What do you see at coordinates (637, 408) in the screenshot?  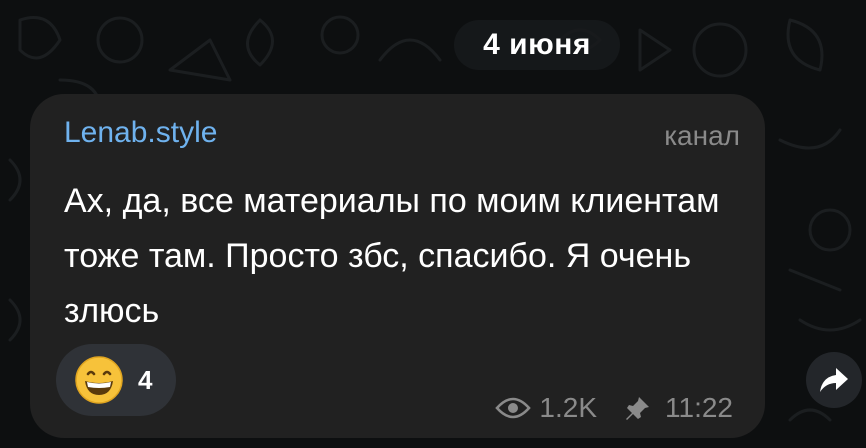 I see `pin-icon` at bounding box center [637, 408].